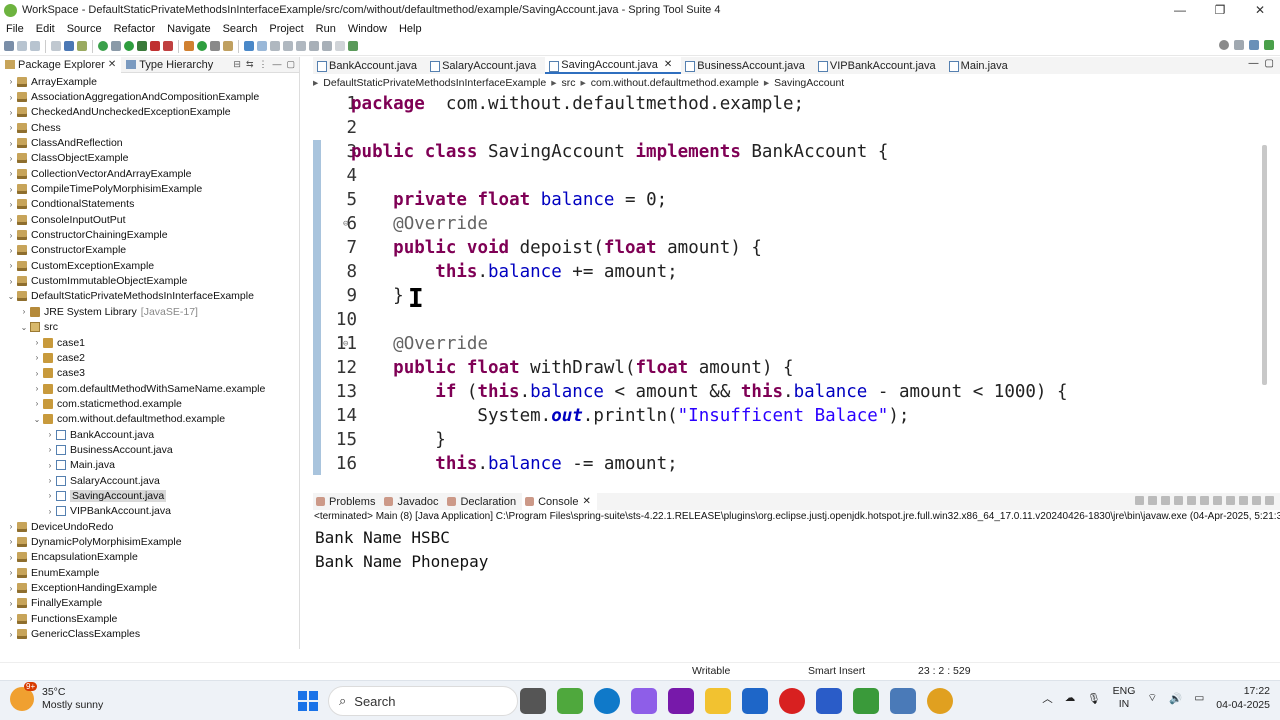 The width and height of the screenshot is (1280, 720). I want to click on display-console-icon, so click(1230, 500).